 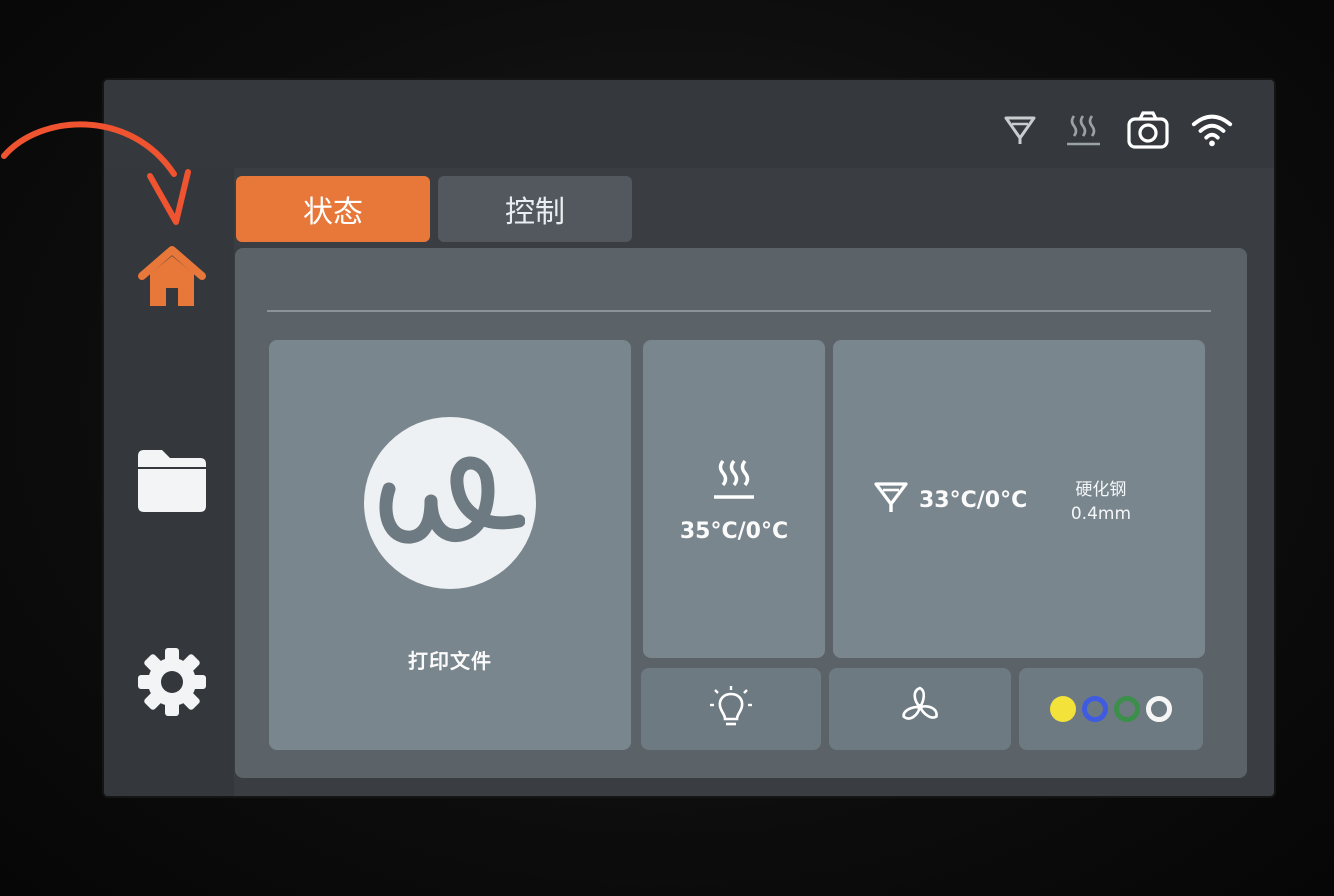 What do you see at coordinates (535, 209) in the screenshot?
I see `tab-control: 控制` at bounding box center [535, 209].